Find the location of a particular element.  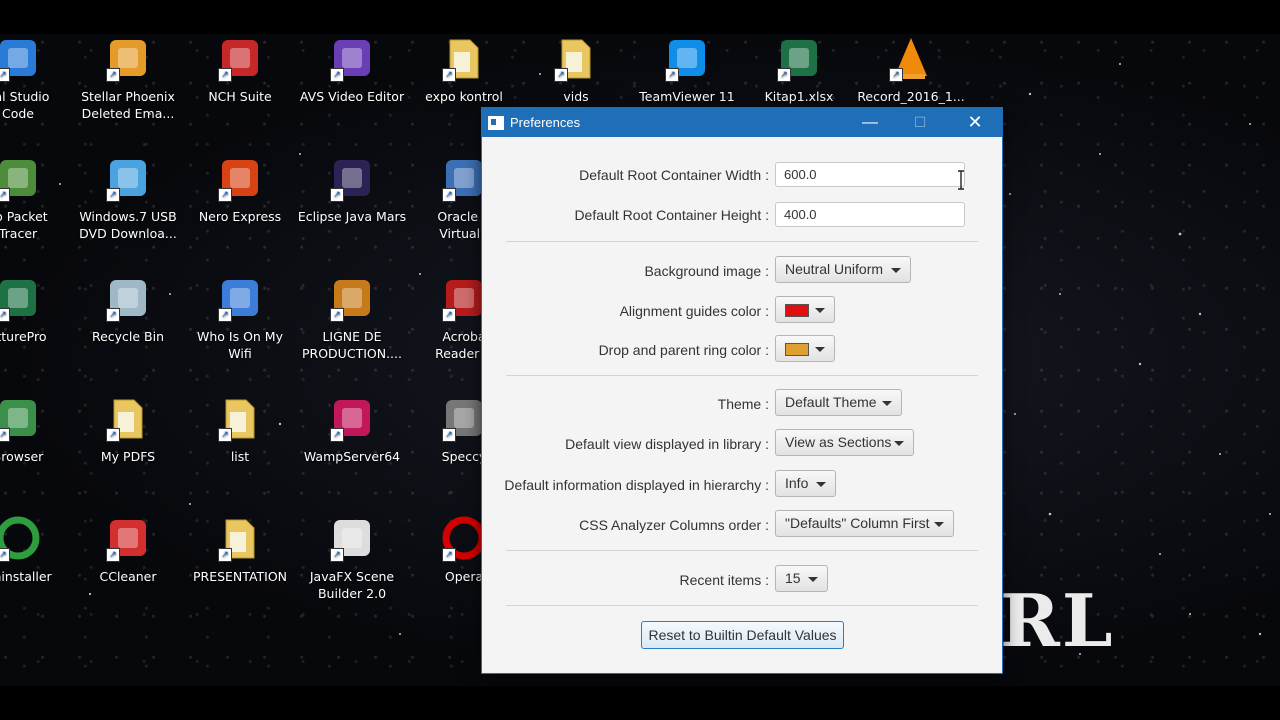

alignment-guides-color-picker is located at coordinates (805, 309).